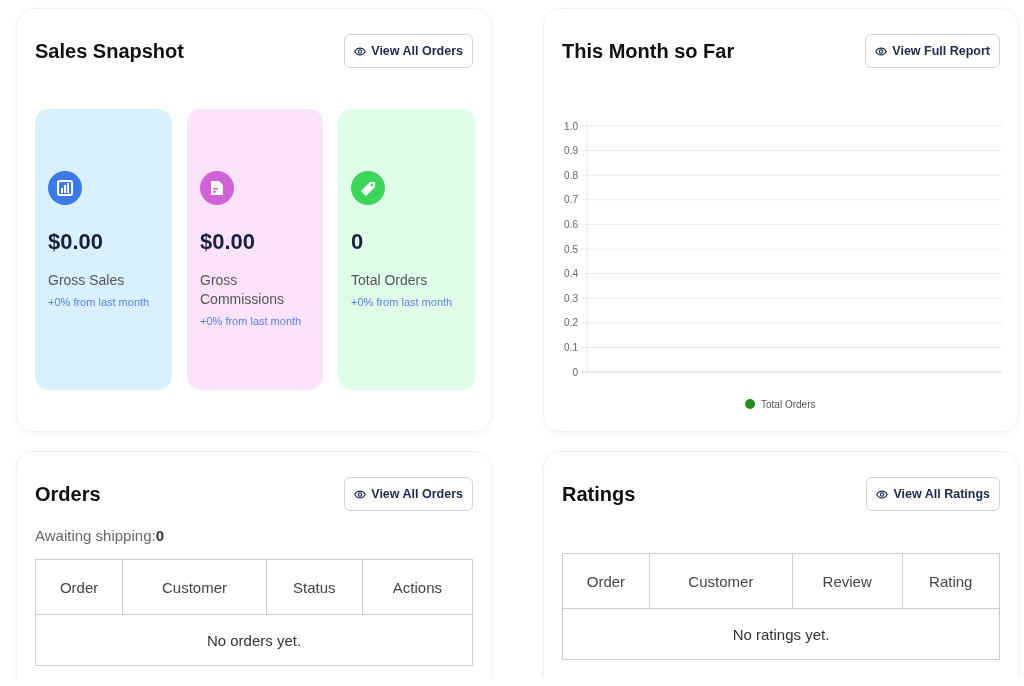 This screenshot has height=686, width=1024. What do you see at coordinates (571, 249) in the screenshot?
I see `y-tick-label: 0.5` at bounding box center [571, 249].